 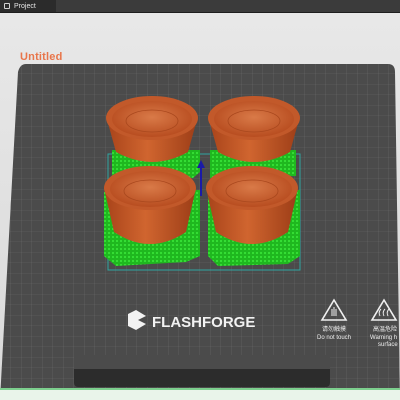 What do you see at coordinates (200, 394) in the screenshot?
I see `bottom-status-strip` at bounding box center [200, 394].